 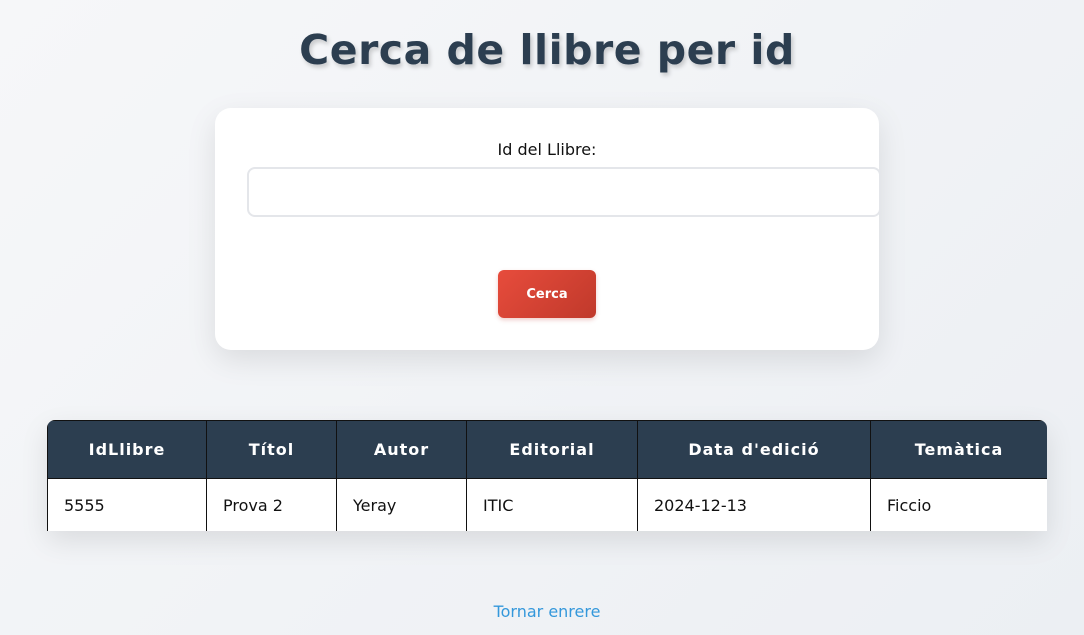 What do you see at coordinates (958, 449) in the screenshot?
I see `column-header-tematica: Temàtica` at bounding box center [958, 449].